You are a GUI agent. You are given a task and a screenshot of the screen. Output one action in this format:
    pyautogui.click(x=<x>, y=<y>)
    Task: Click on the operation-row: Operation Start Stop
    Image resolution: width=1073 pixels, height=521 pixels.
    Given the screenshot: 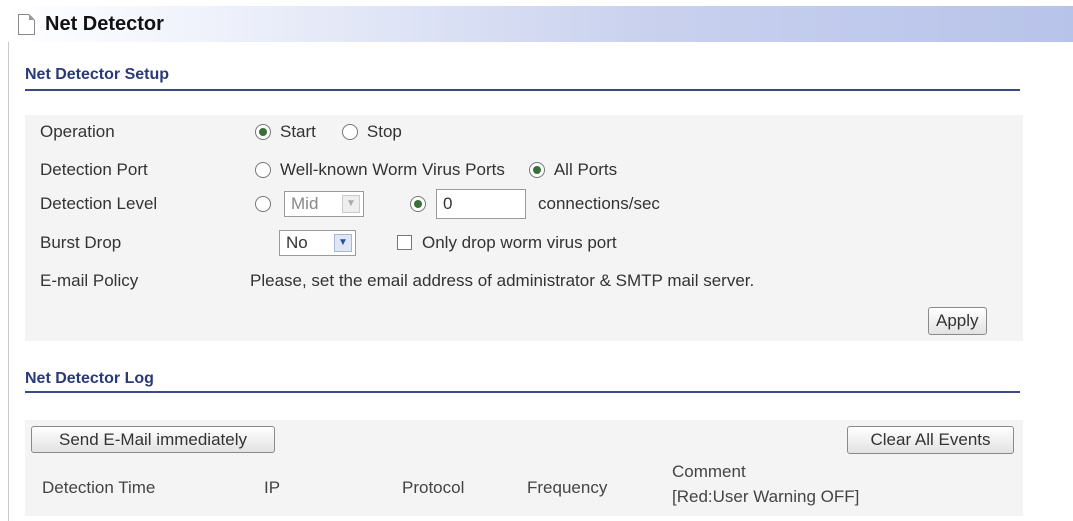 What is the action you would take?
    pyautogui.click(x=524, y=131)
    